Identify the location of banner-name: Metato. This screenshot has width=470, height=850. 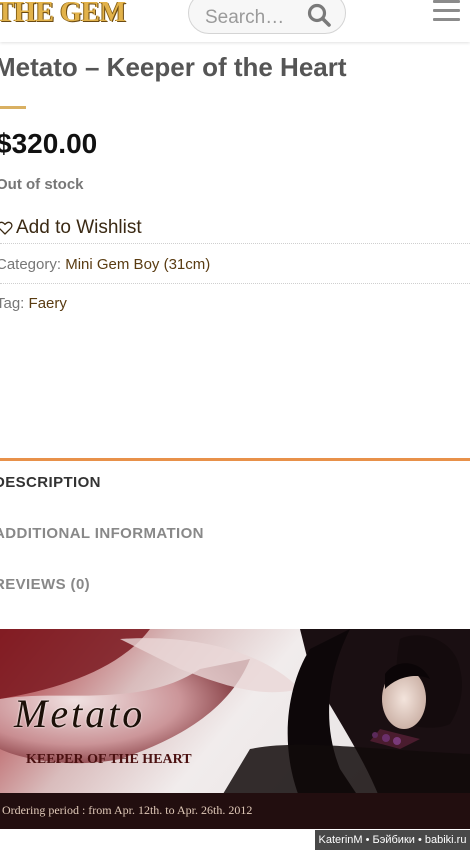
(80, 713).